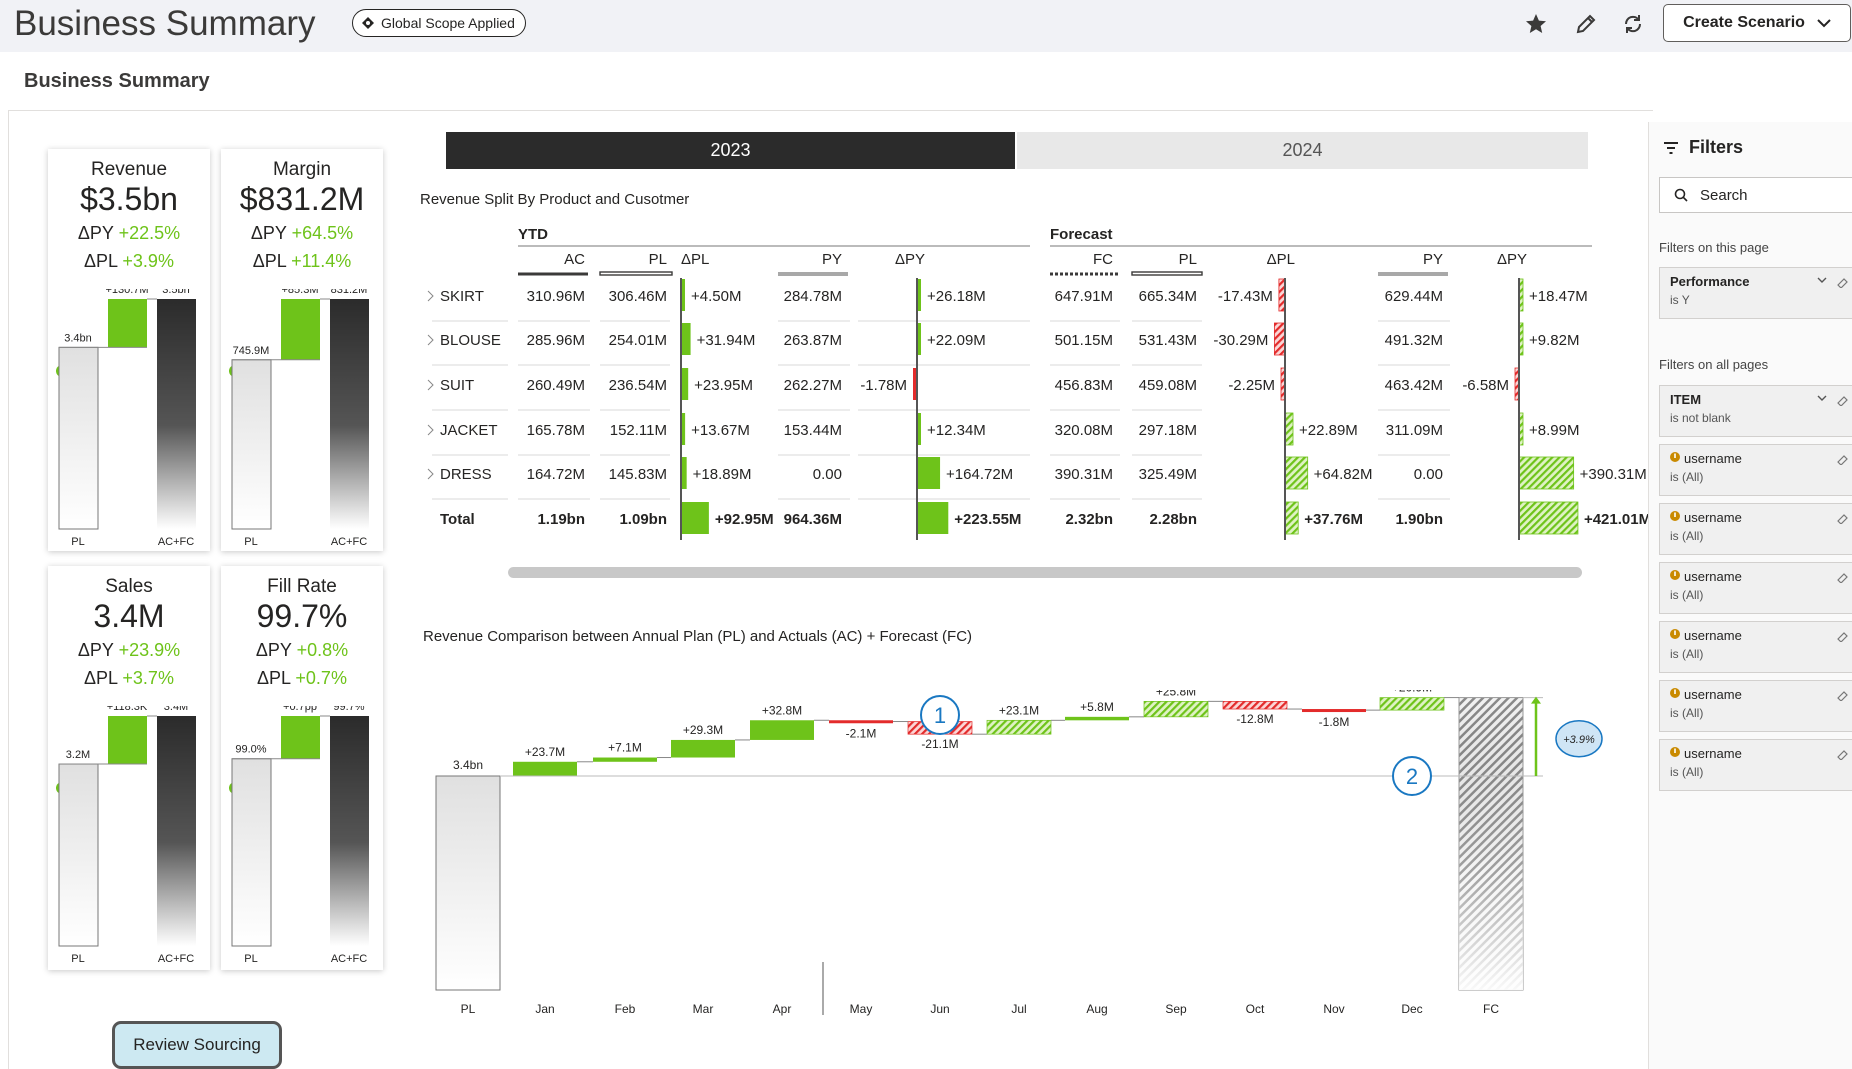  Describe the element at coordinates (1097, 707) in the screenshot. I see `waterfall-value-label: +5.8M` at that location.